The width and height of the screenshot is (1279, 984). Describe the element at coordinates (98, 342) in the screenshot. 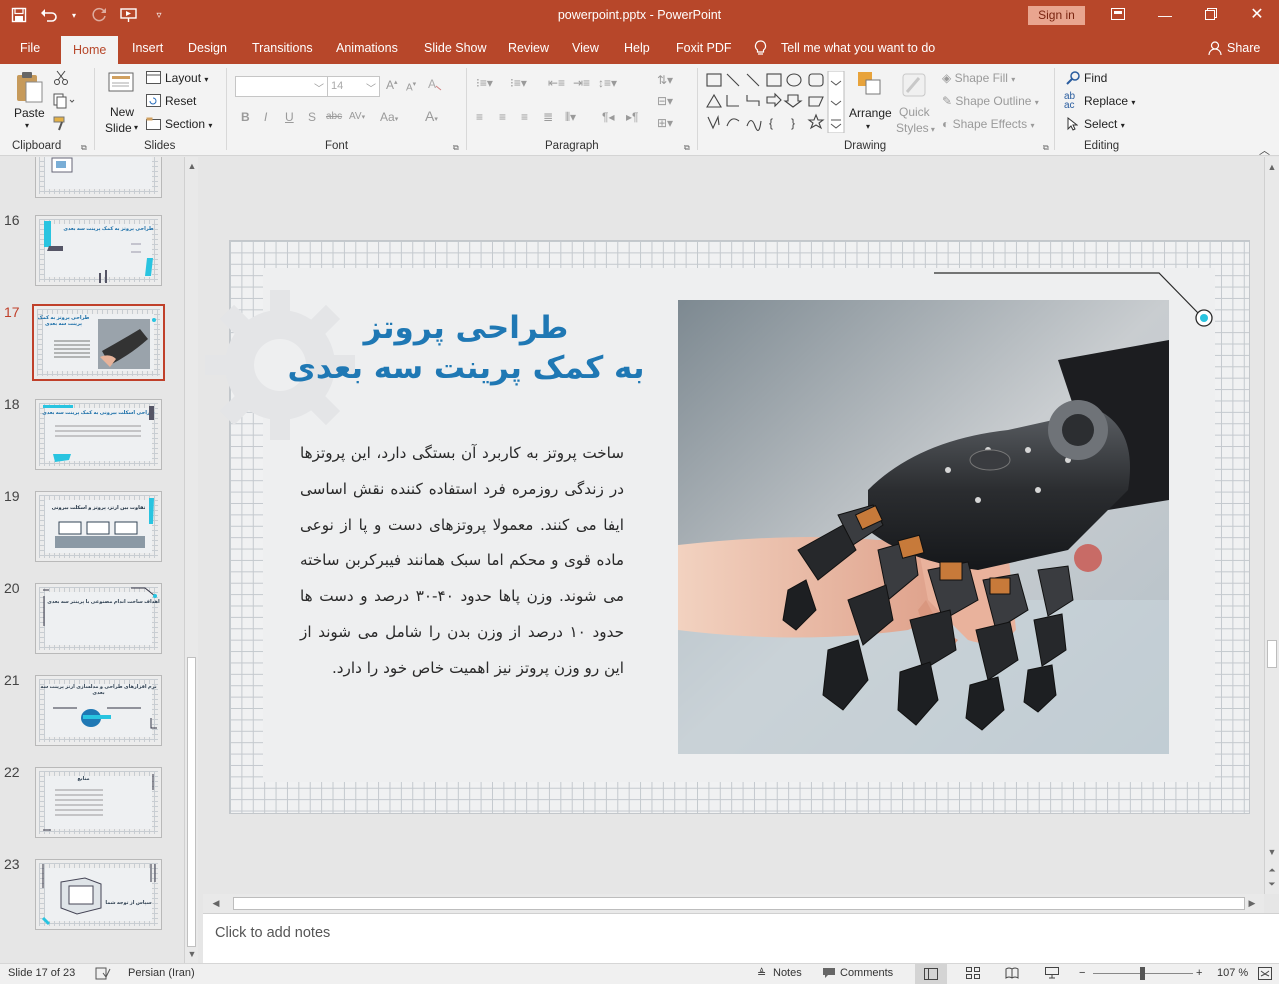

I see `slide-thumbnail-selected: طراحی پروتز به کمک پرینت سه بعدی` at that location.